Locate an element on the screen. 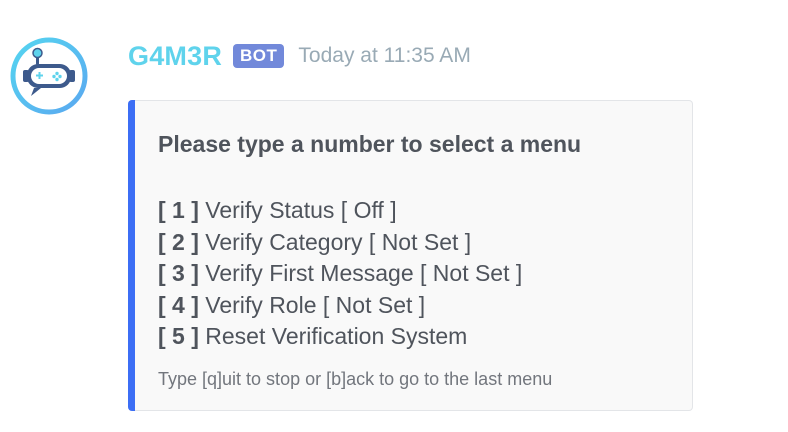 This screenshot has width=788, height=432. menu-option-4: [ 4 ] Verify Role [ Not Set ] is located at coordinates (340, 306).